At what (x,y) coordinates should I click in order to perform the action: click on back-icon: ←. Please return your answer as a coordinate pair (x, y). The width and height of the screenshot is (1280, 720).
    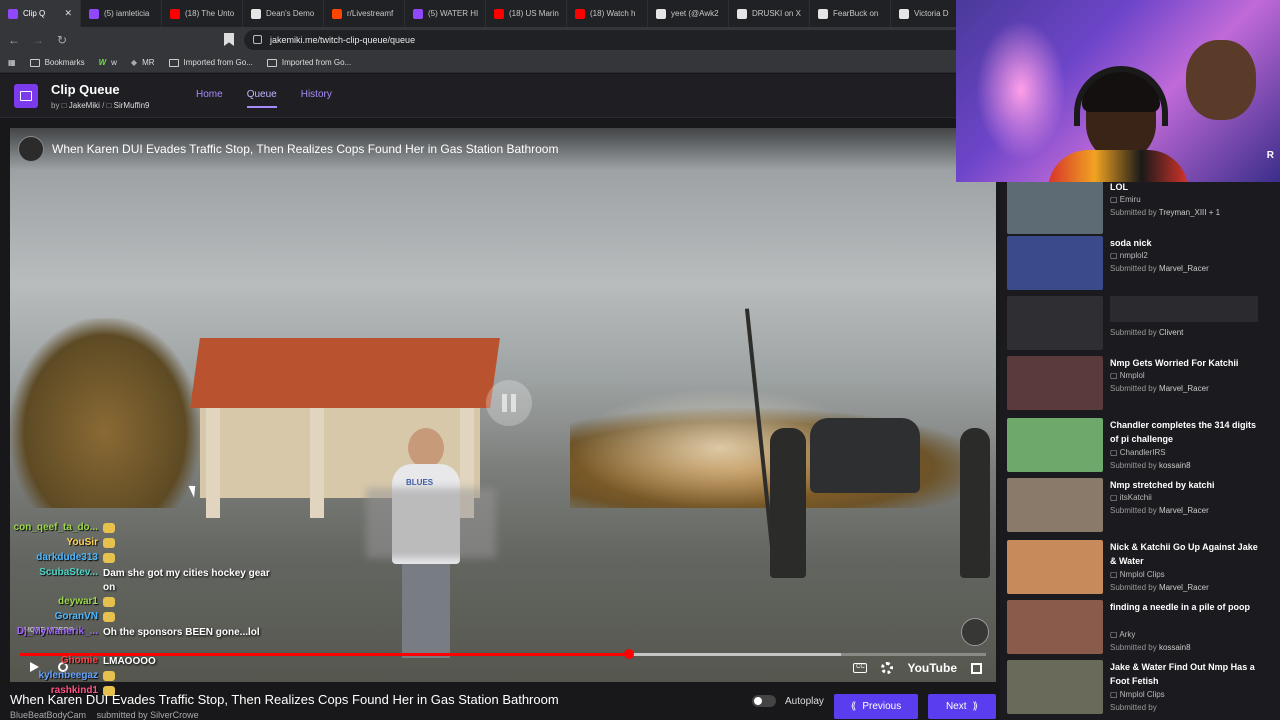
    Looking at the image, I should click on (14, 40).